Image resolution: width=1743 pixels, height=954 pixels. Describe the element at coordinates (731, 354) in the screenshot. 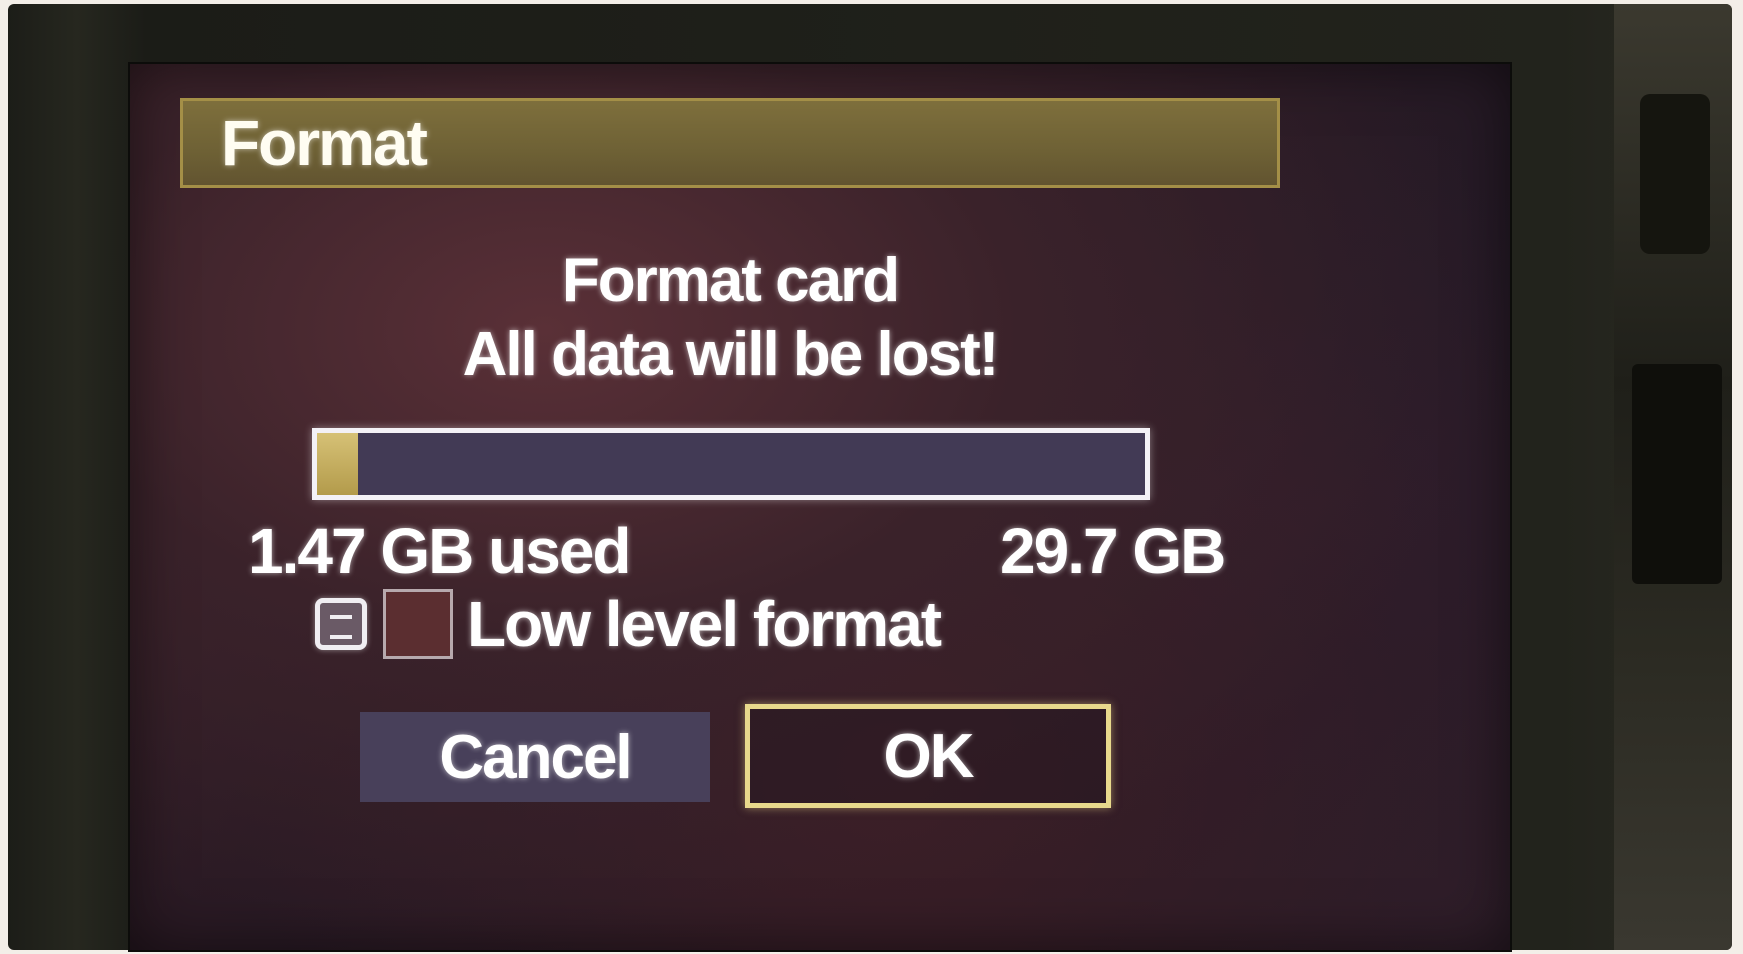

I see `message-line-2: All data will be lost!` at that location.